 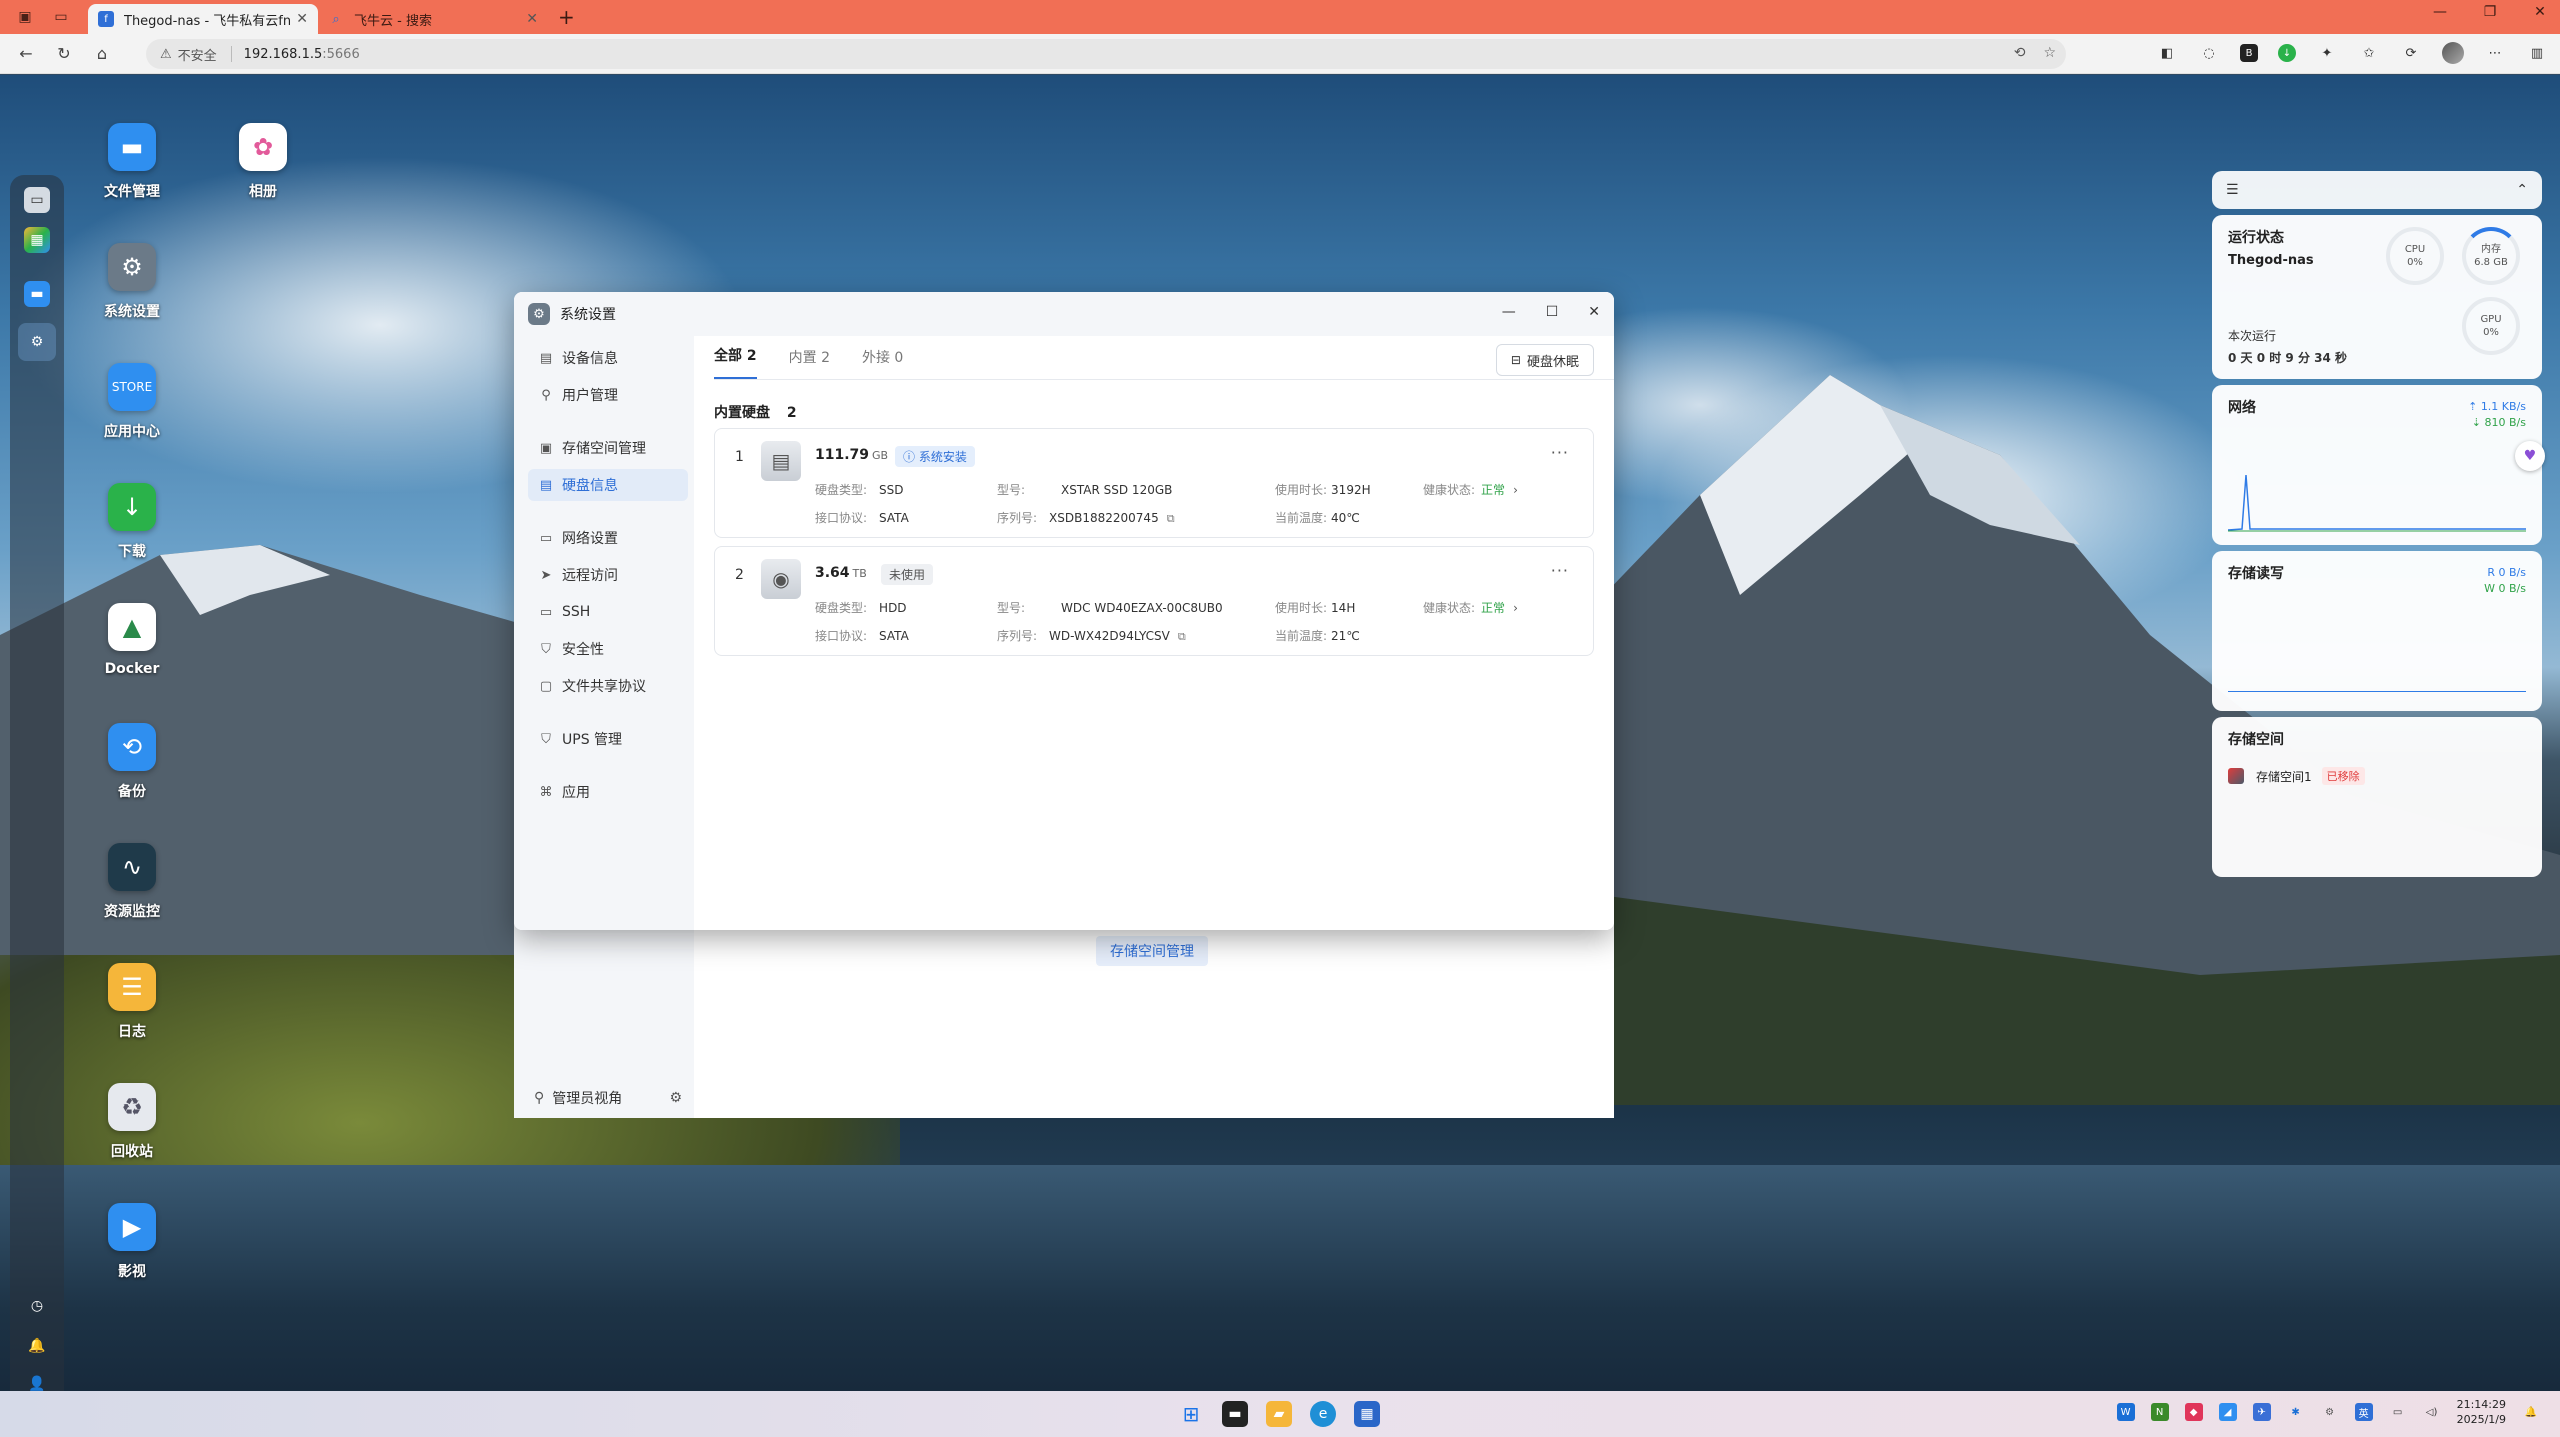 I want to click on bluetooth-icon: ✱, so click(x=2296, y=1412).